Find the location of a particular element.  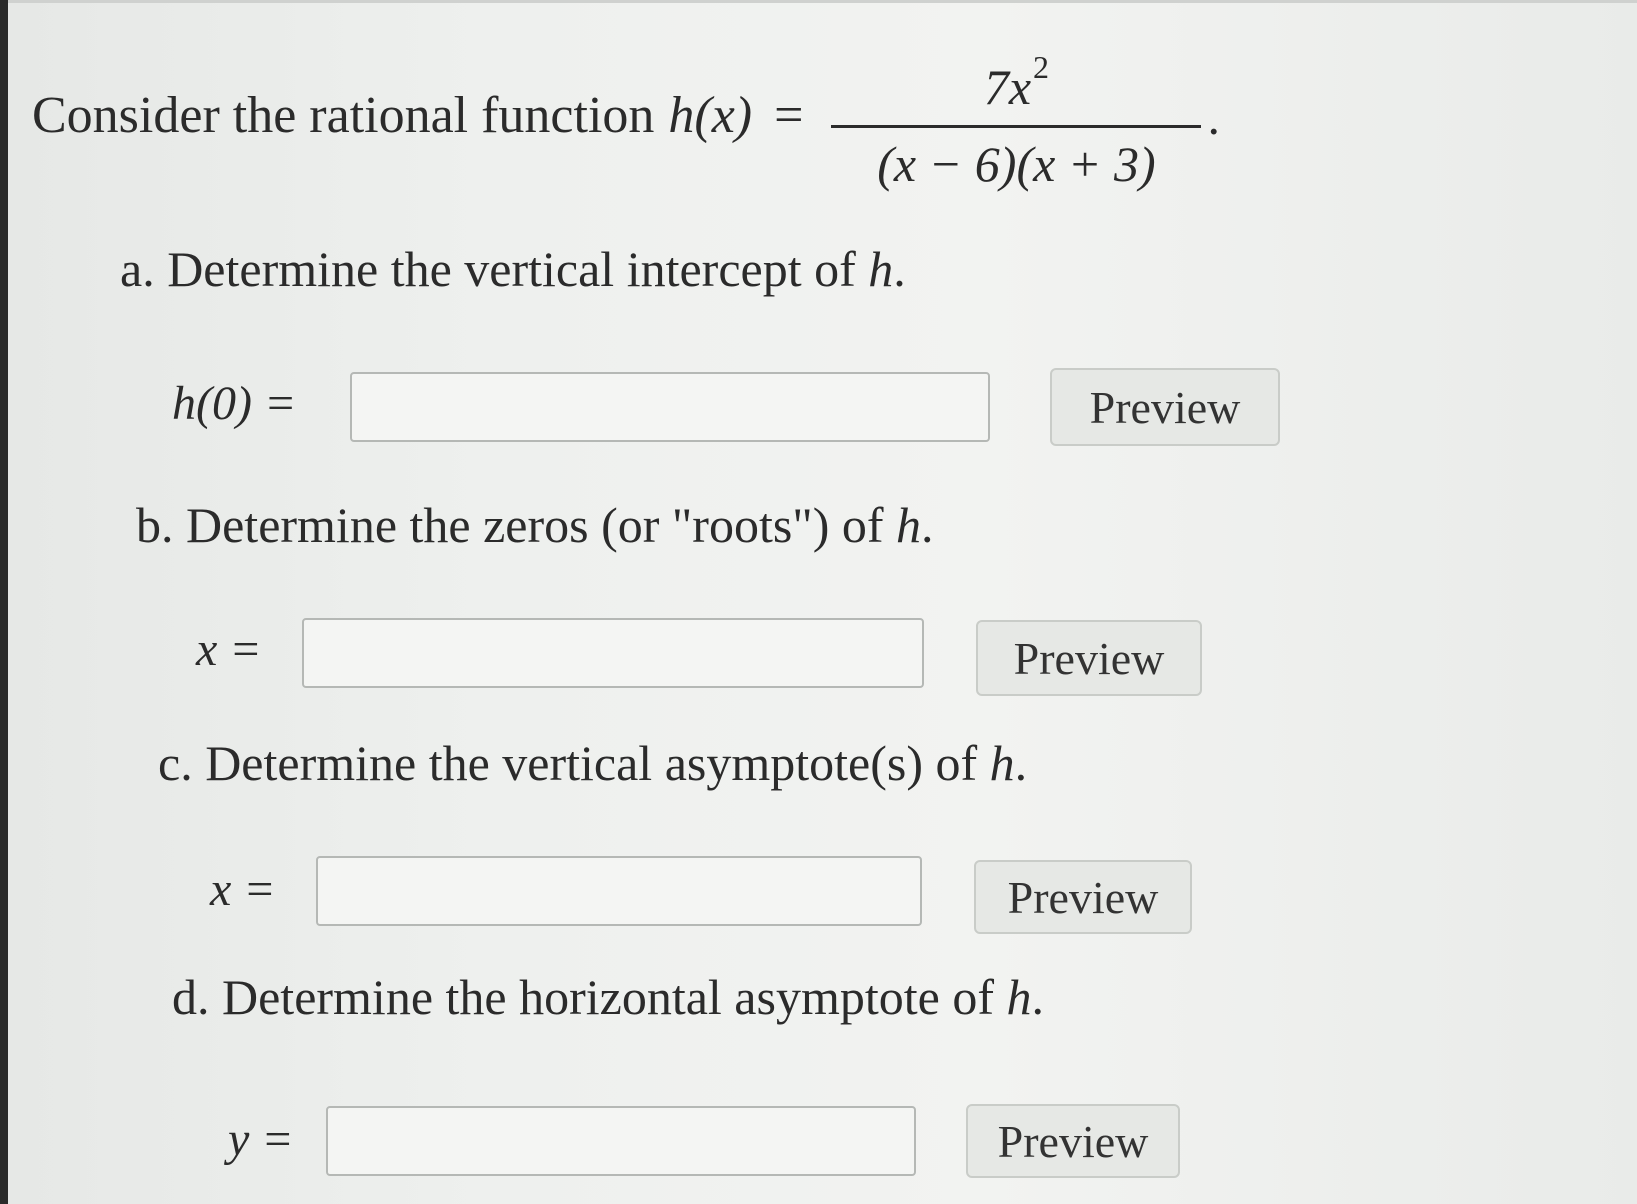

fraction-numerator: 7x2 is located at coordinates (1016, 80).